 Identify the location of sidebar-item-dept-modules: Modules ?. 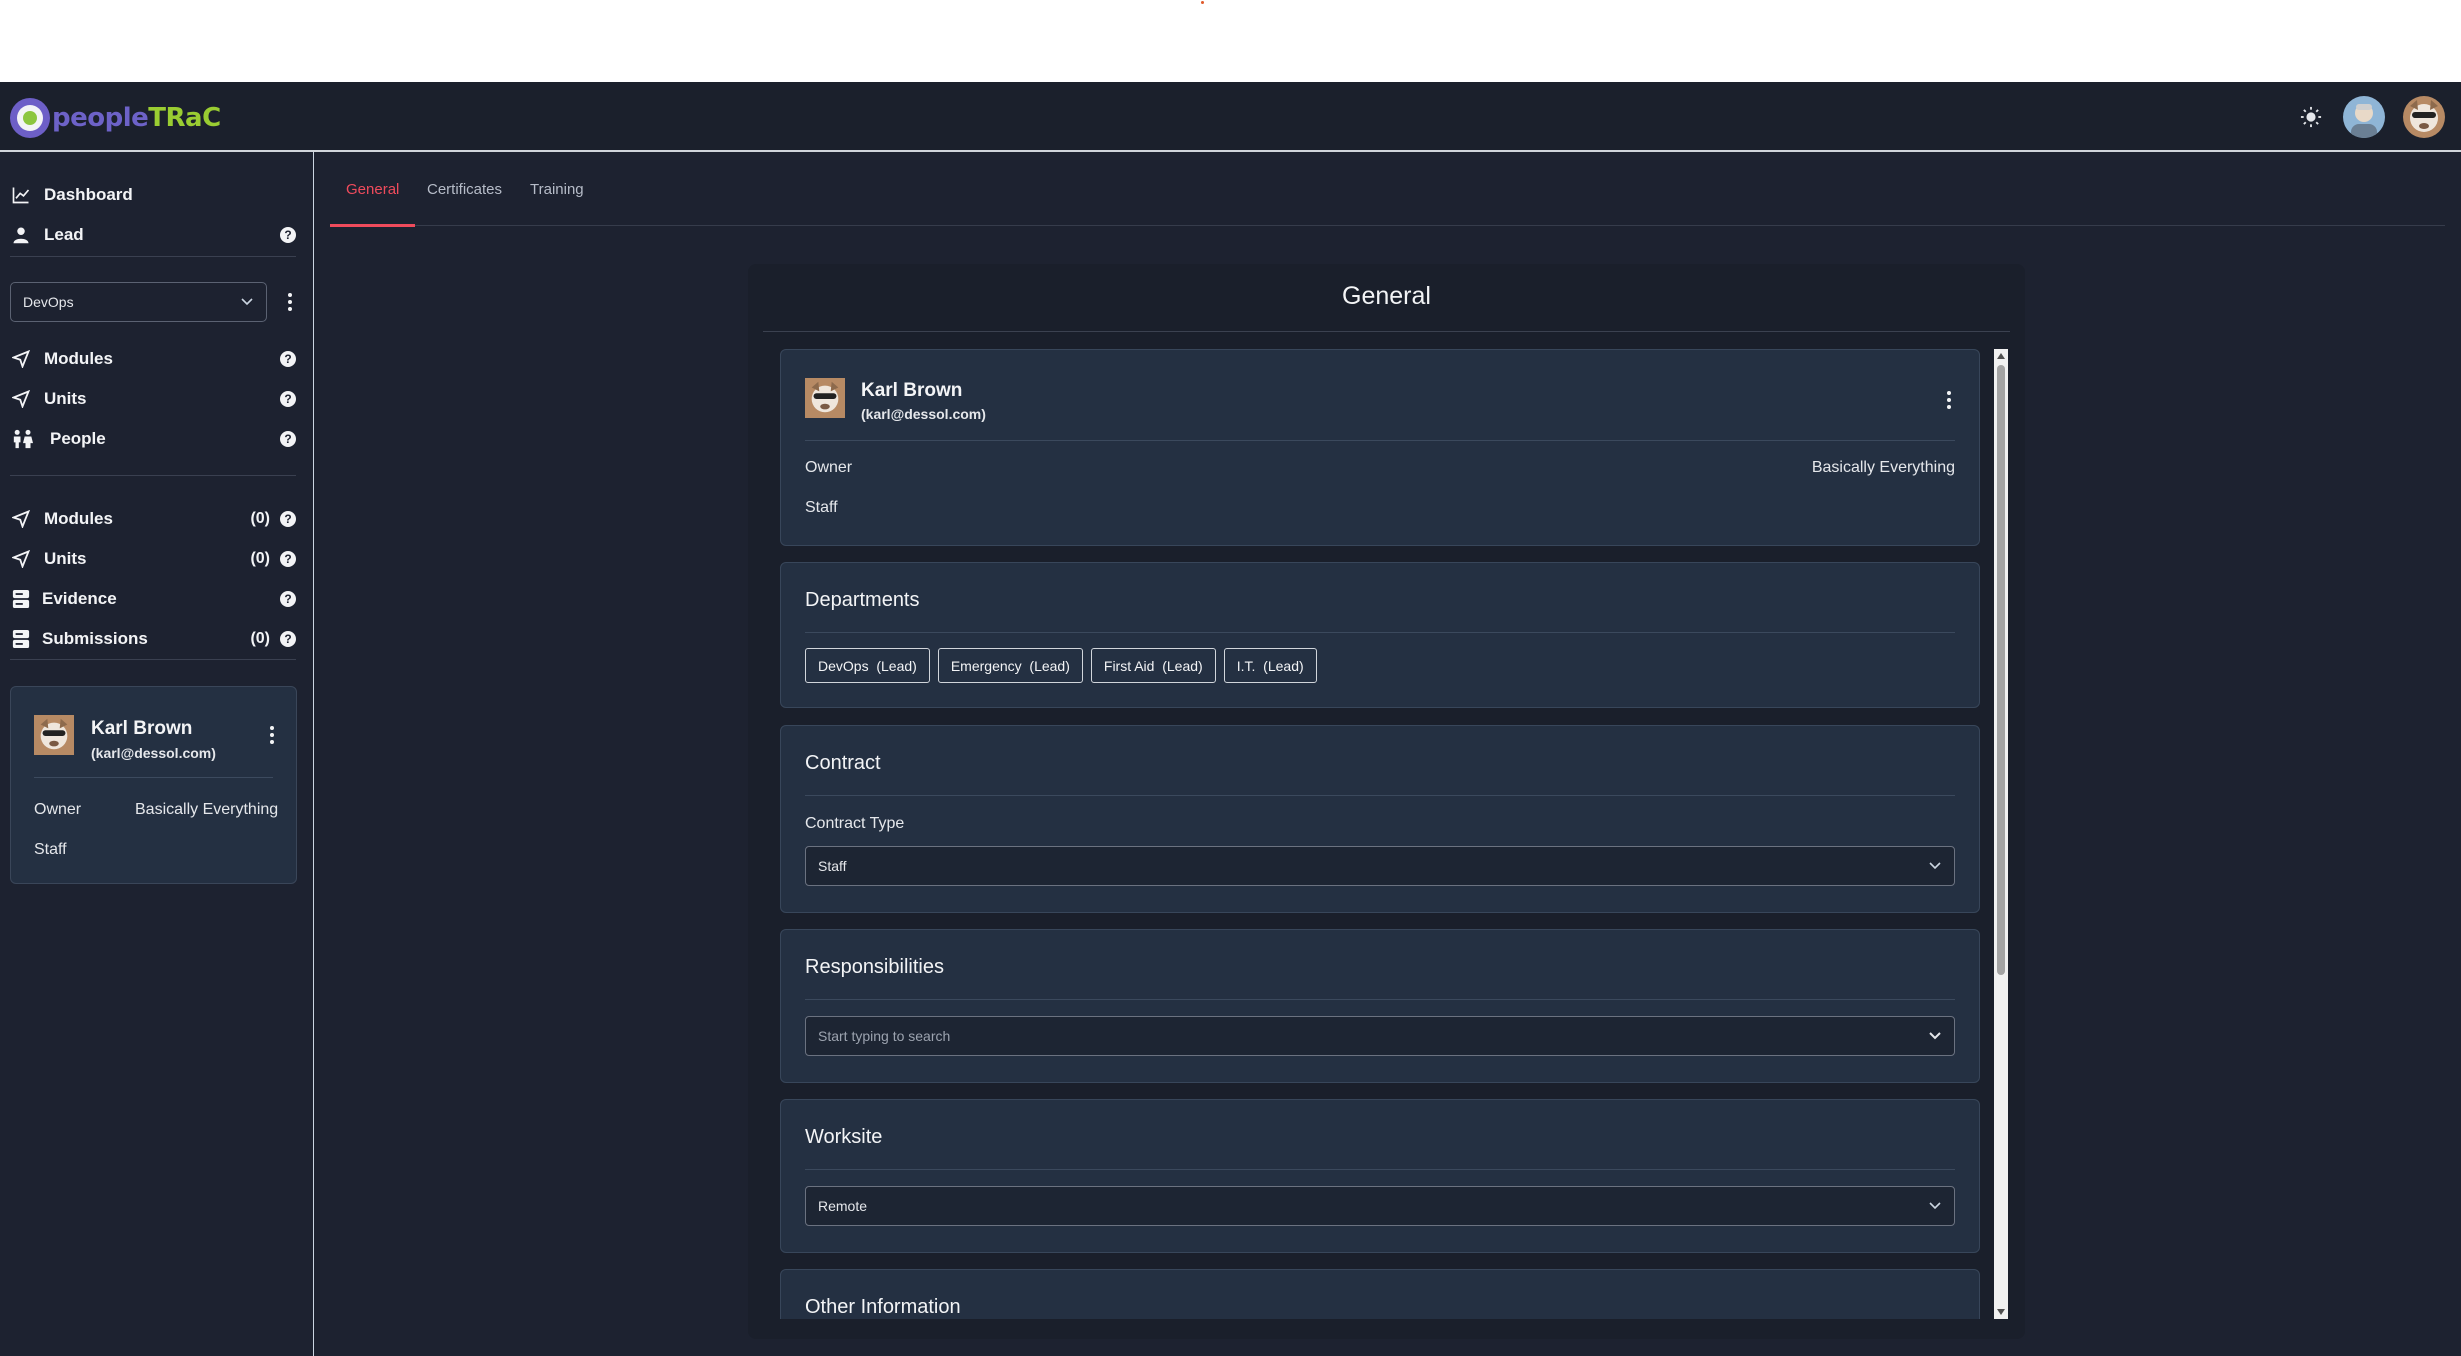
(153, 359).